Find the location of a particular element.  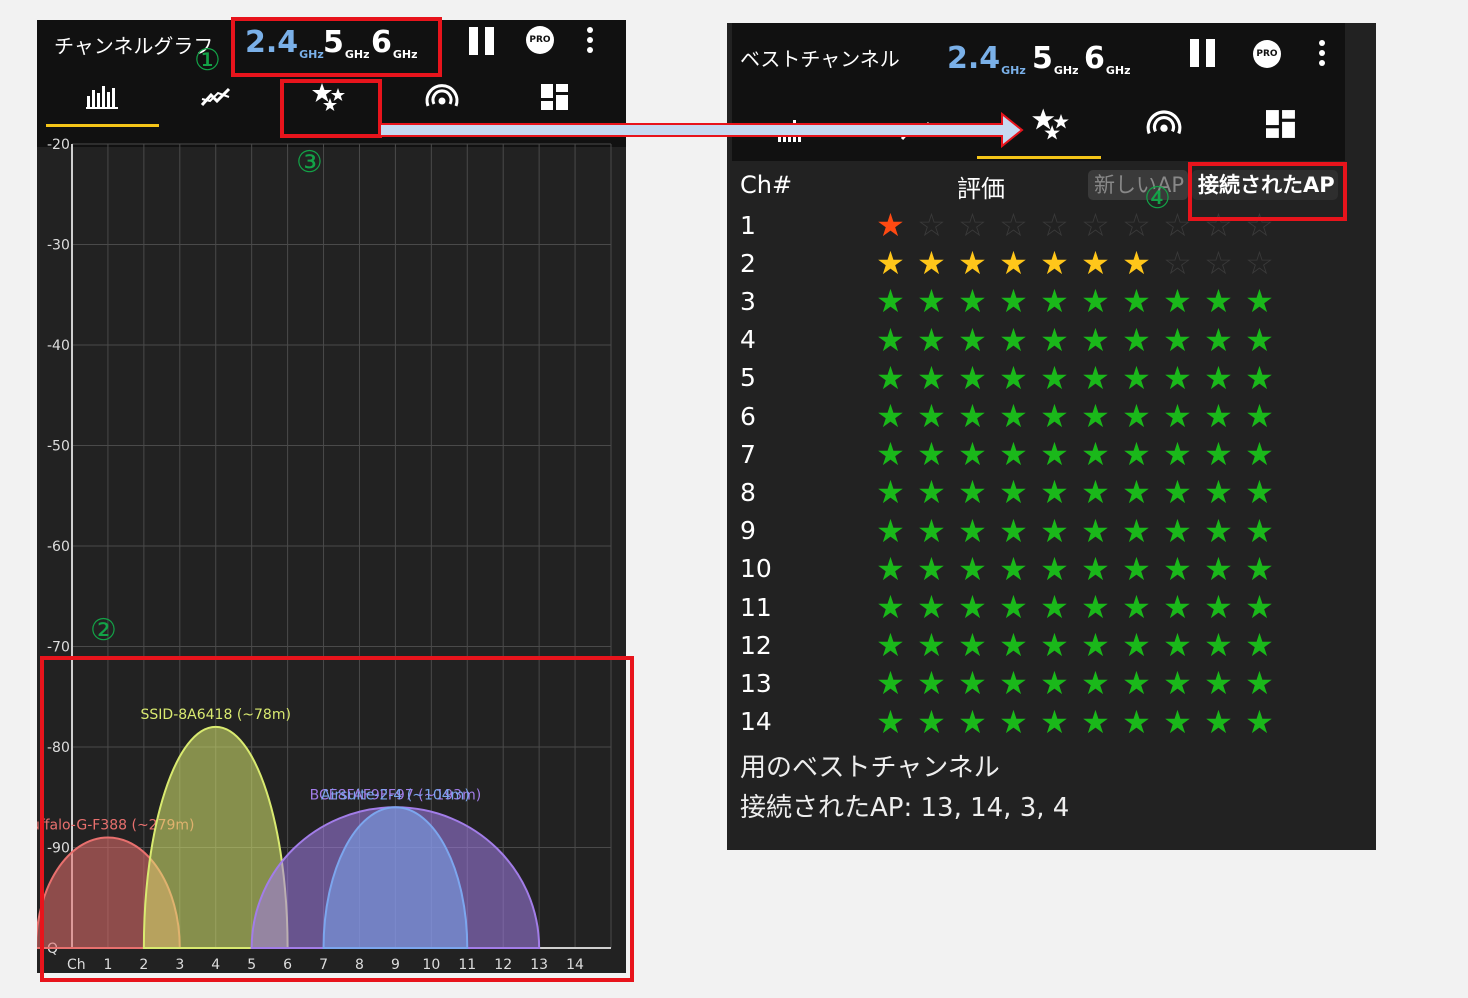

annotation-mark-1: ① is located at coordinates (207, 60).